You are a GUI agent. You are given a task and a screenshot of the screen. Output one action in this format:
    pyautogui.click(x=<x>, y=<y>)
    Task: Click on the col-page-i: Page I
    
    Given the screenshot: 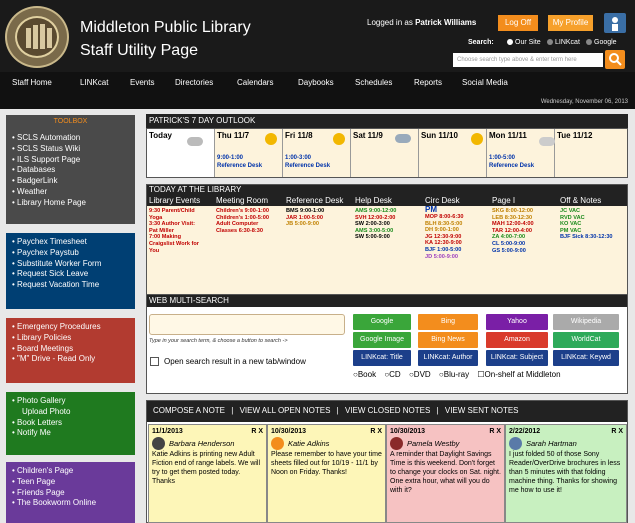 What is the action you would take?
    pyautogui.click(x=504, y=200)
    